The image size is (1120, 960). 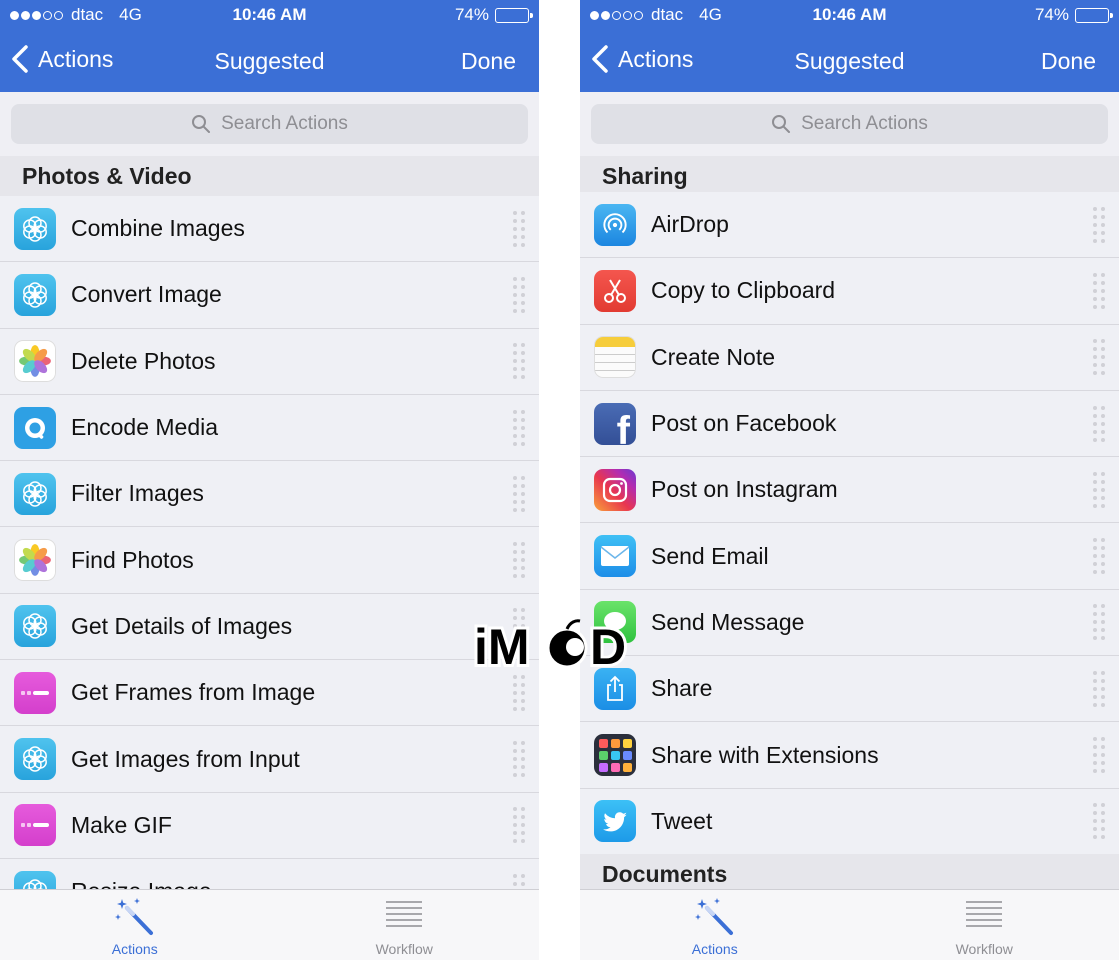 I want to click on list-item: AirDrop, so click(x=849, y=225).